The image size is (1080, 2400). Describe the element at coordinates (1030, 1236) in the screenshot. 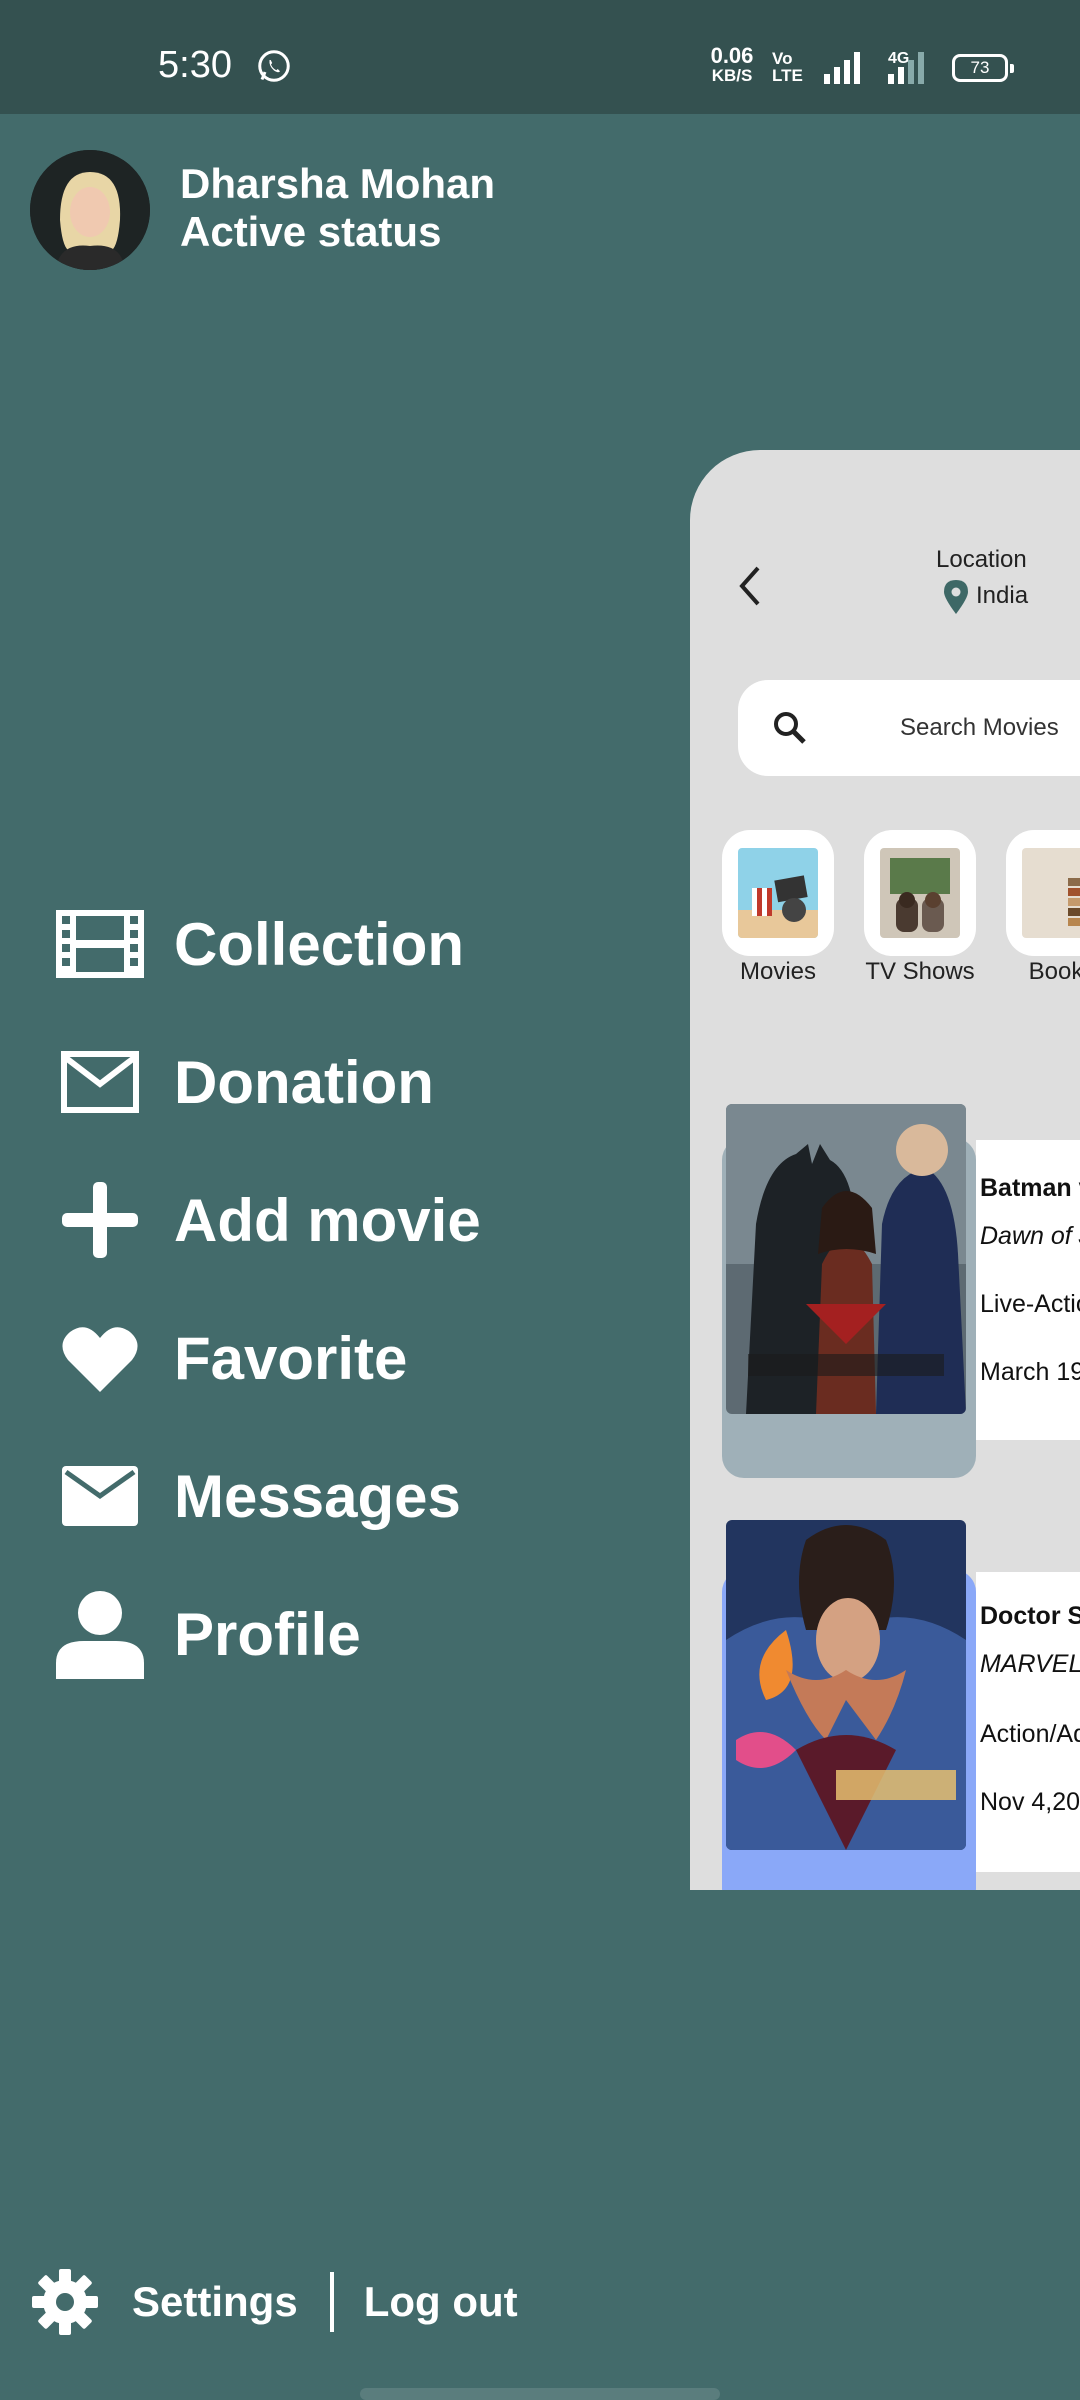

I see `movie-subtitle: Dawn of Ju` at that location.